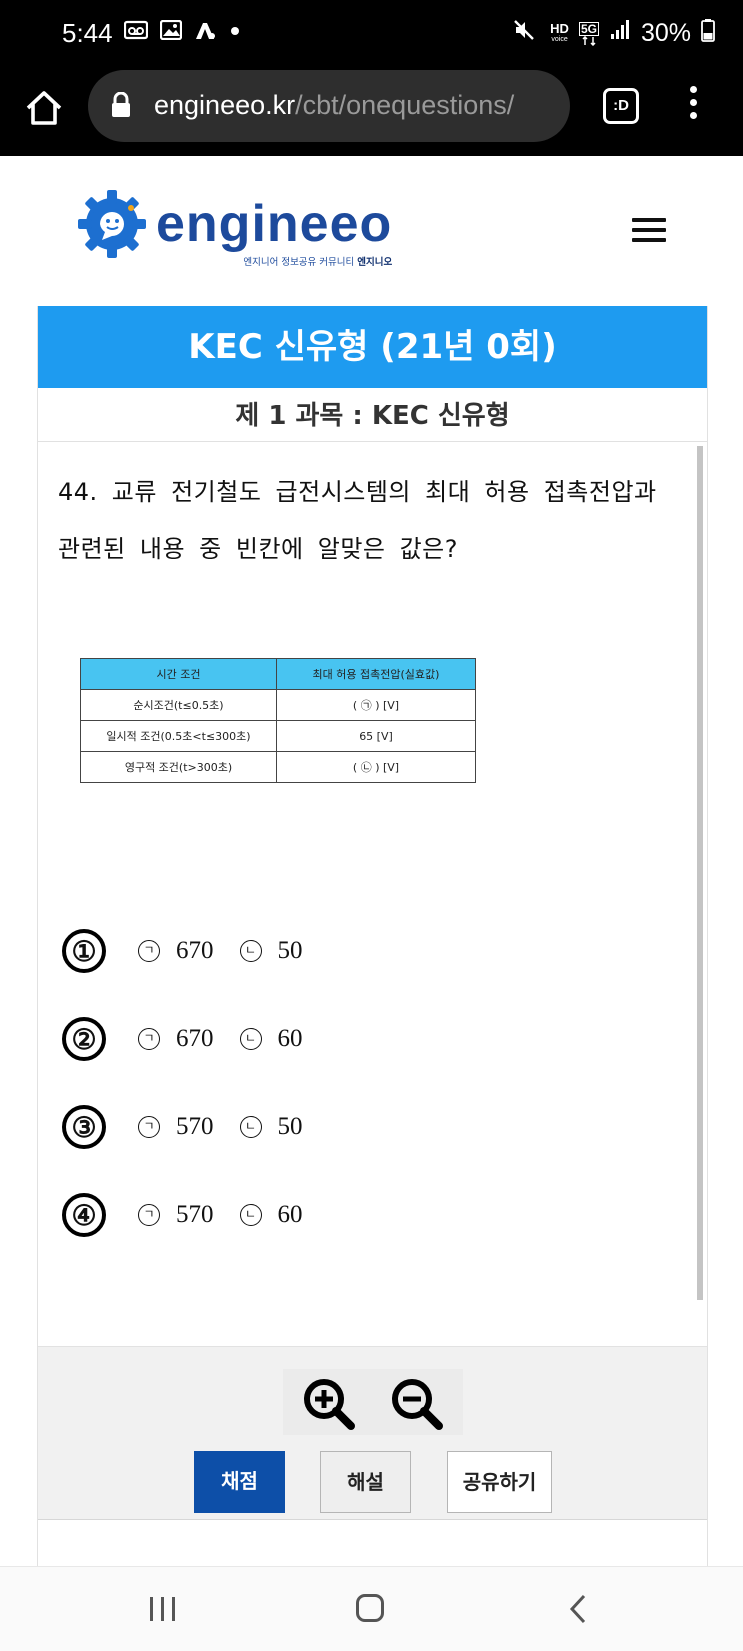 This screenshot has height=1651, width=743. Describe the element at coordinates (559, 39) in the screenshot. I see `voice-label: voice` at that location.